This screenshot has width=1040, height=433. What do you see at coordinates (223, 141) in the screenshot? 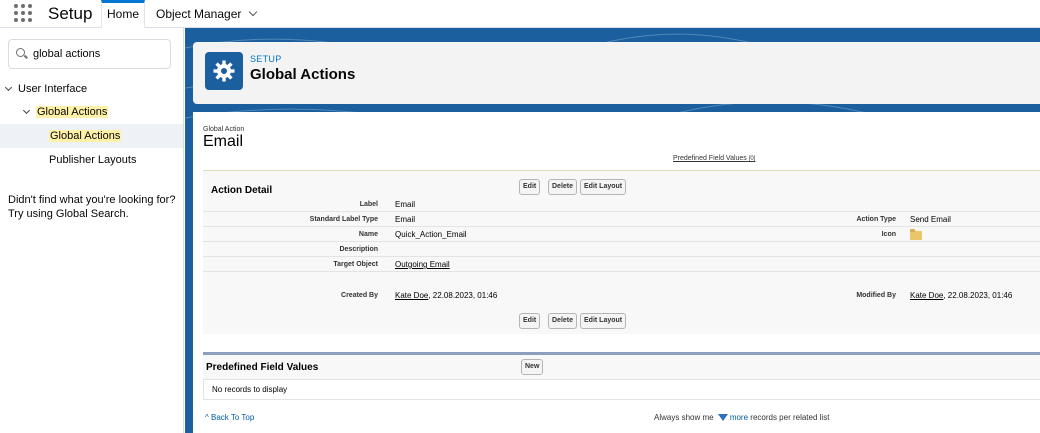
I see `record-name: Email` at bounding box center [223, 141].